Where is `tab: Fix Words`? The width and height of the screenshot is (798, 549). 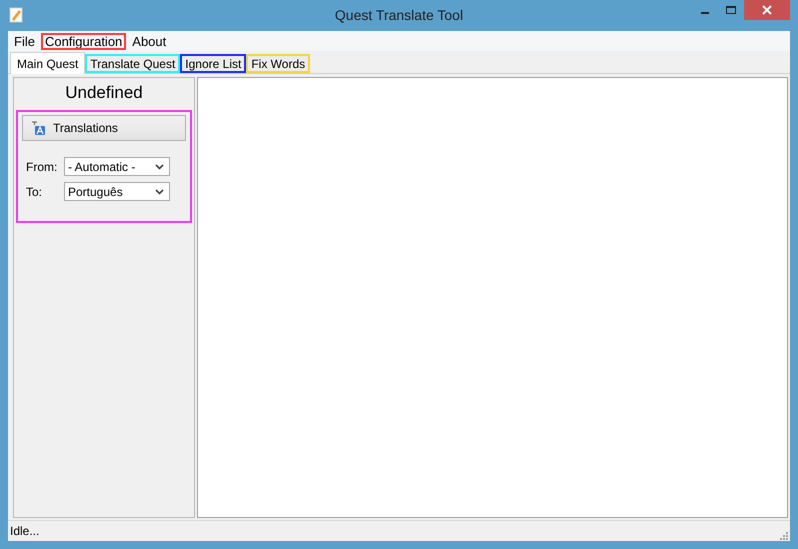 tab: Fix Words is located at coordinates (278, 63).